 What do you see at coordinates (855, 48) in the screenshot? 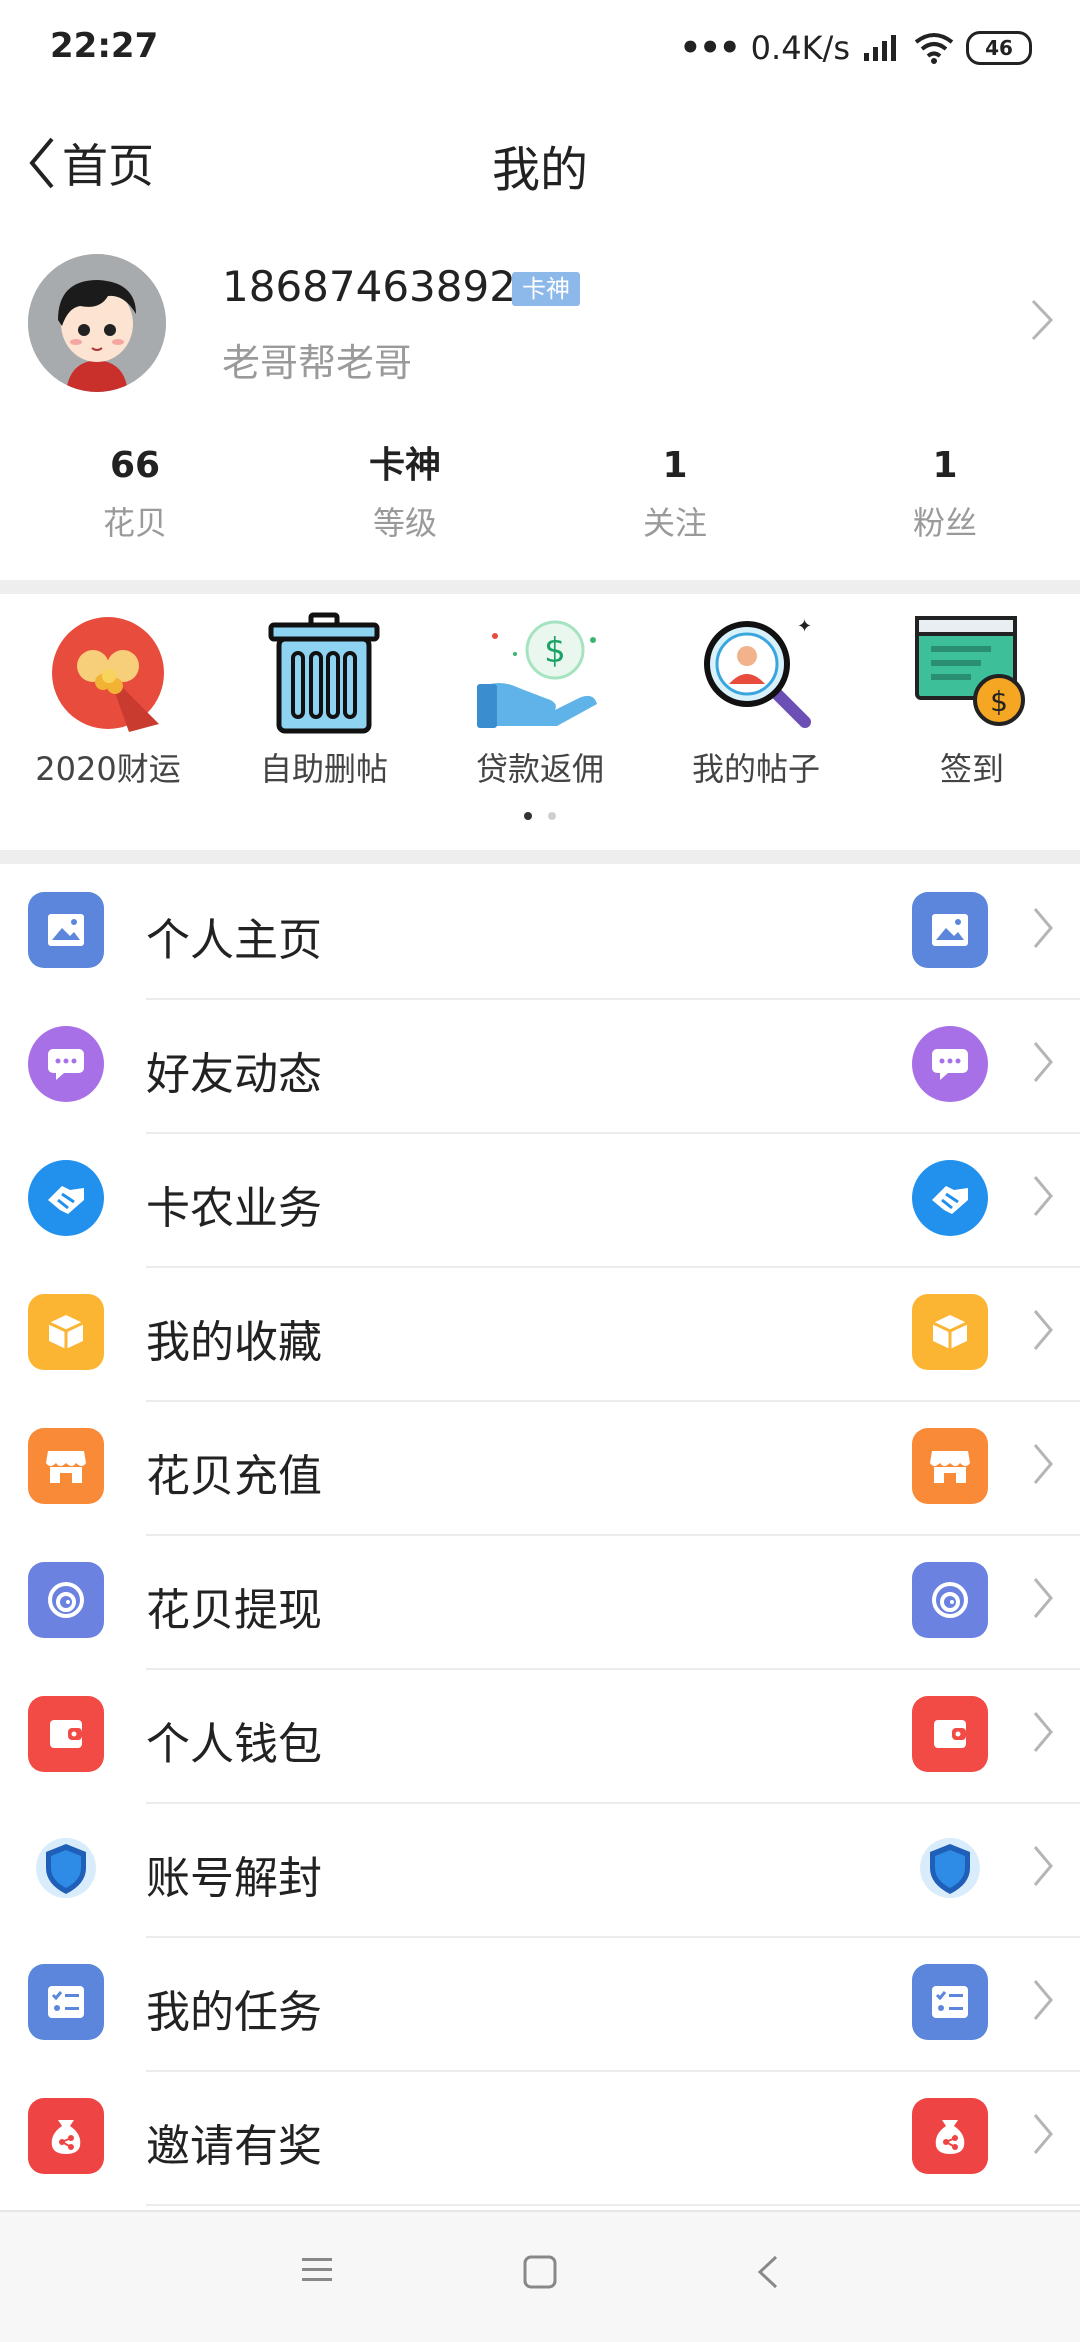
I see `status-indicators: ••• 0.4K/s 46` at bounding box center [855, 48].